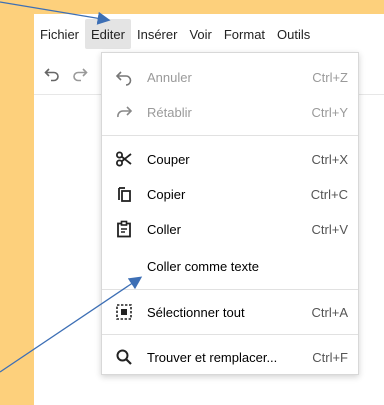 The height and width of the screenshot is (405, 384). Describe the element at coordinates (329, 112) in the screenshot. I see `menu-item-shortcut: Ctrl+Y` at that location.